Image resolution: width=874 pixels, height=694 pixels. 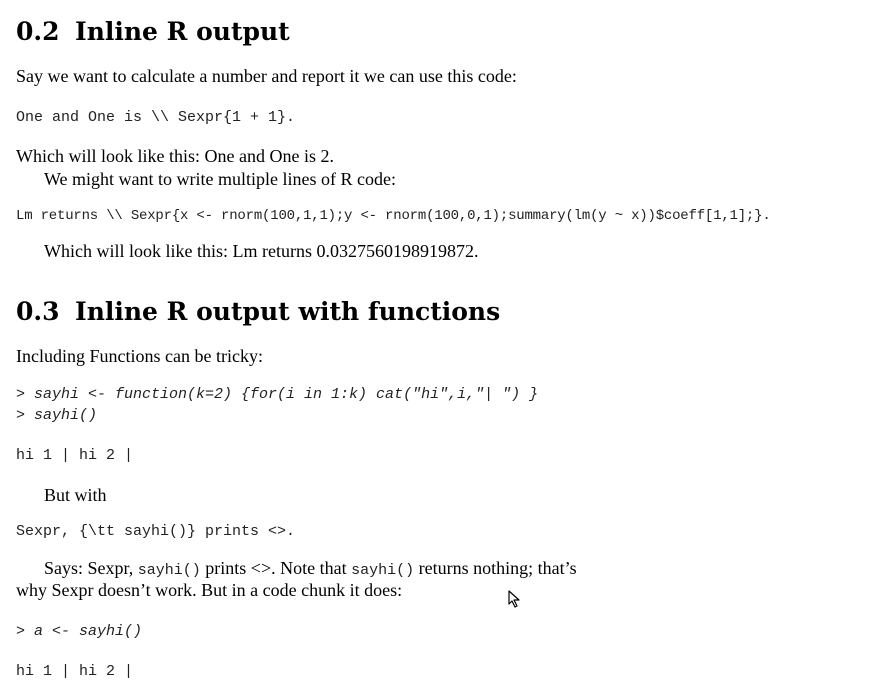 I want to click on section-heading-0-2: 0.2 Inline R output, so click(x=153, y=31).